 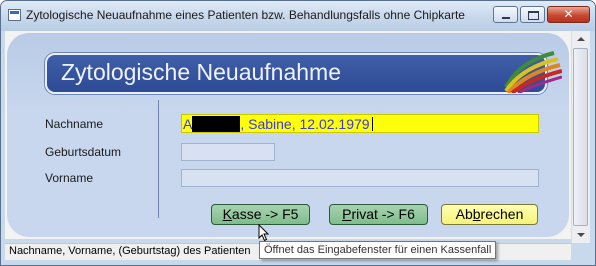 What do you see at coordinates (489, 214) in the screenshot?
I see `abbrechen-button: Abbrechen` at bounding box center [489, 214].